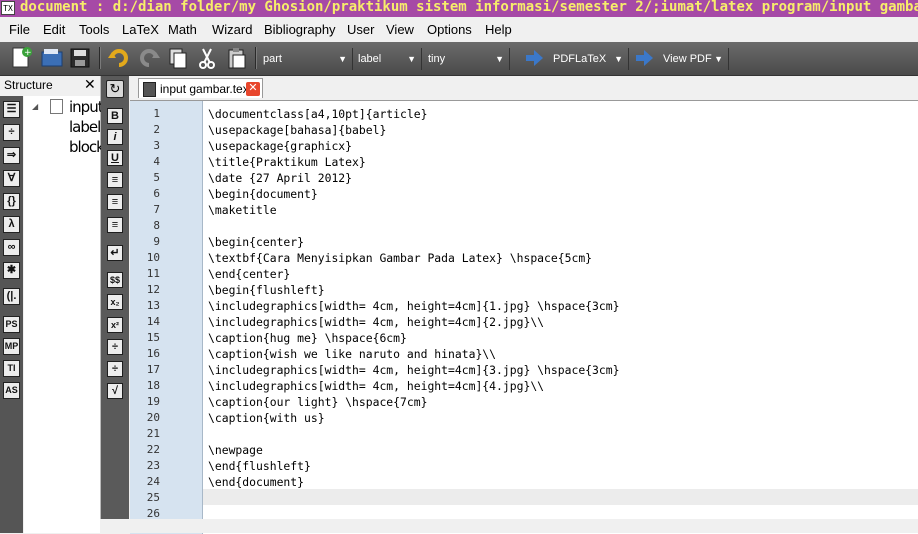 The image size is (918, 534). What do you see at coordinates (115, 369) in the screenshot?
I see `dfrac-icon: ÷` at bounding box center [115, 369].